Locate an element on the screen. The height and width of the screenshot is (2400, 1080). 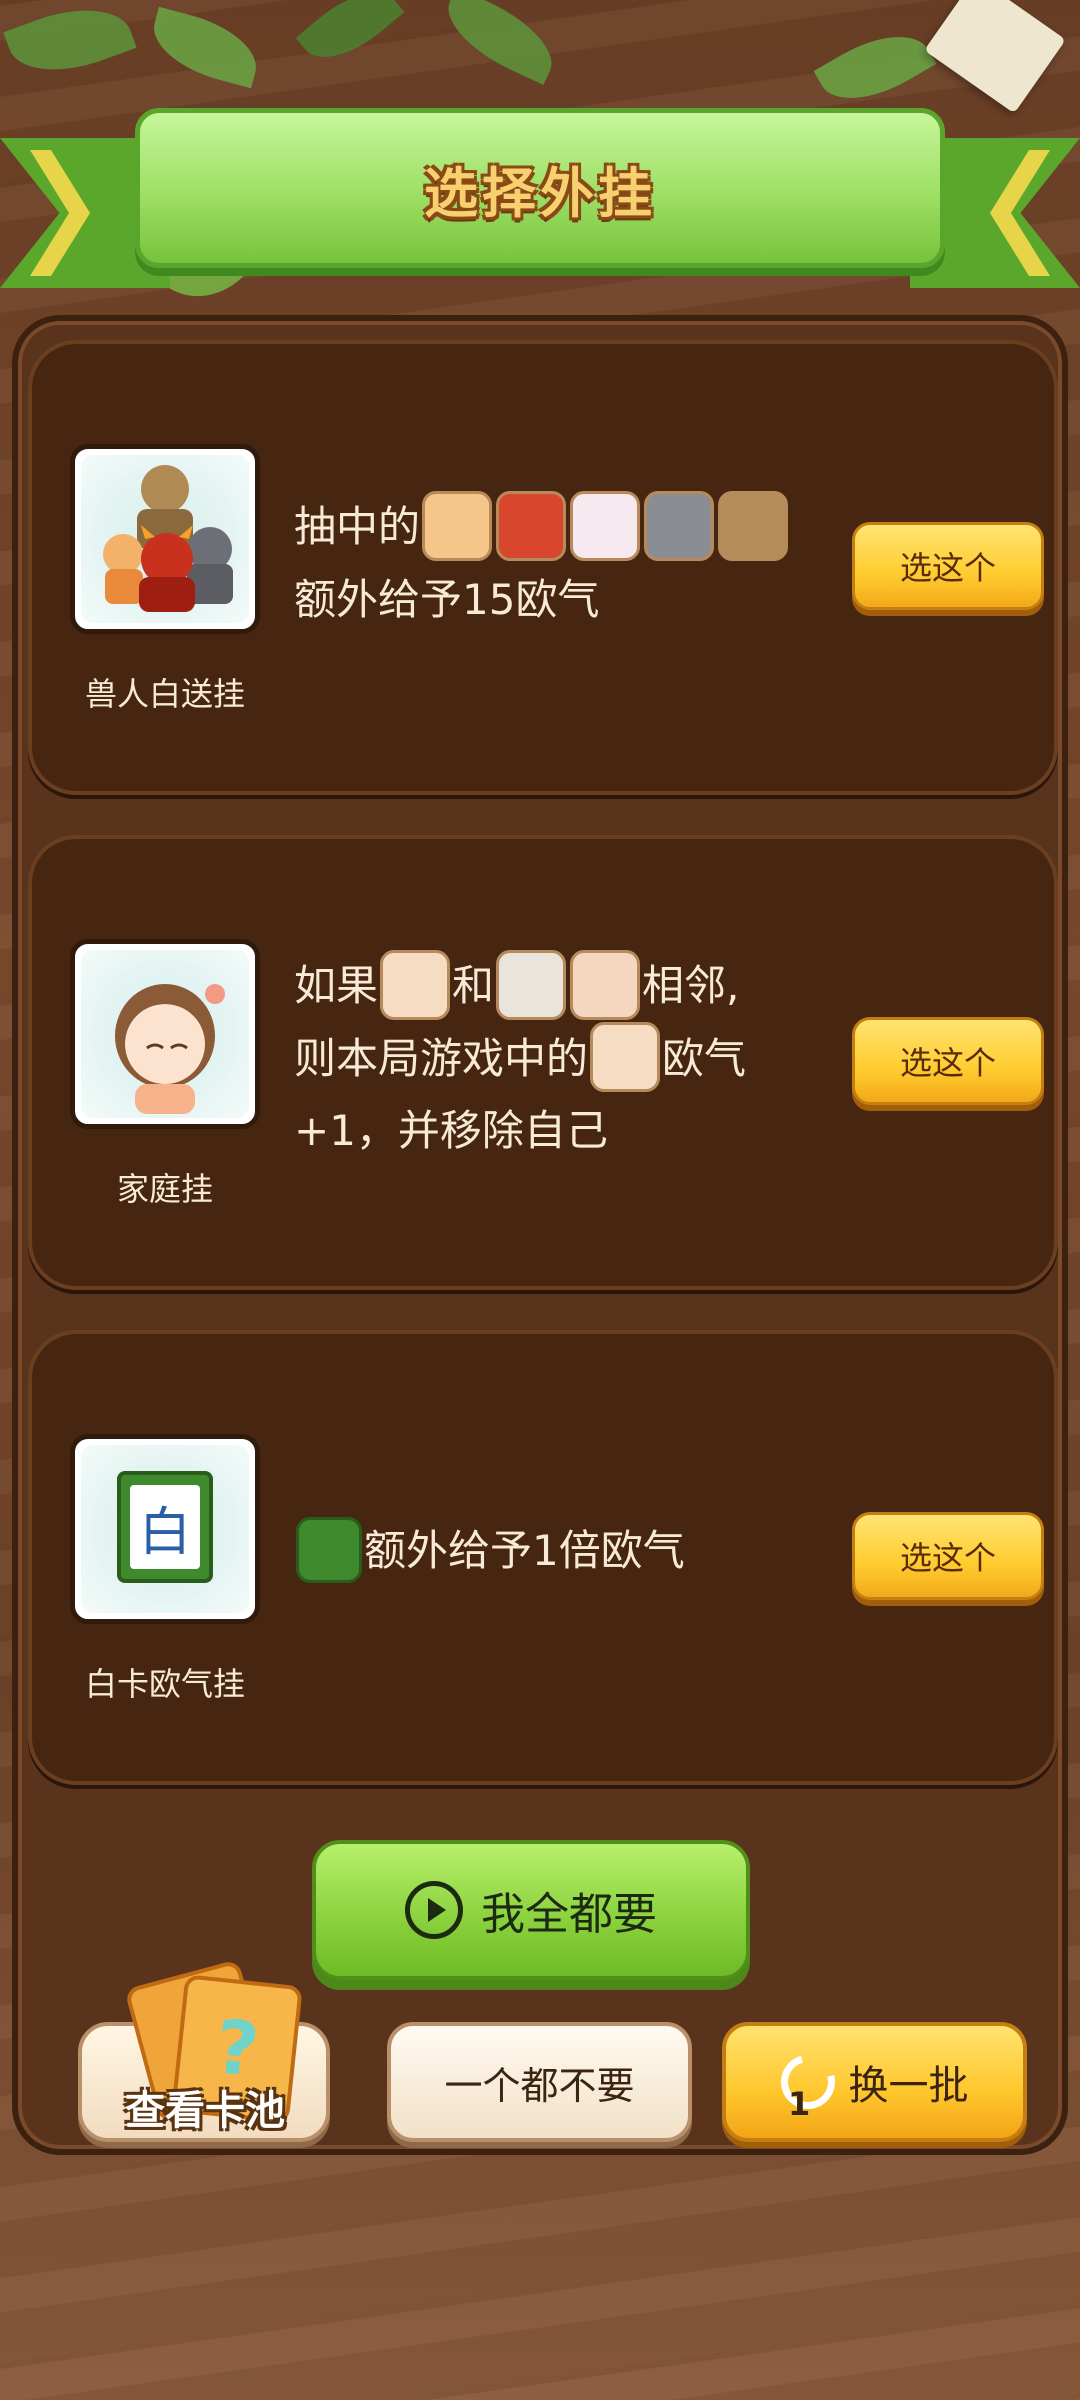
card-name: 家庭挂 is located at coordinates (164, 1189).